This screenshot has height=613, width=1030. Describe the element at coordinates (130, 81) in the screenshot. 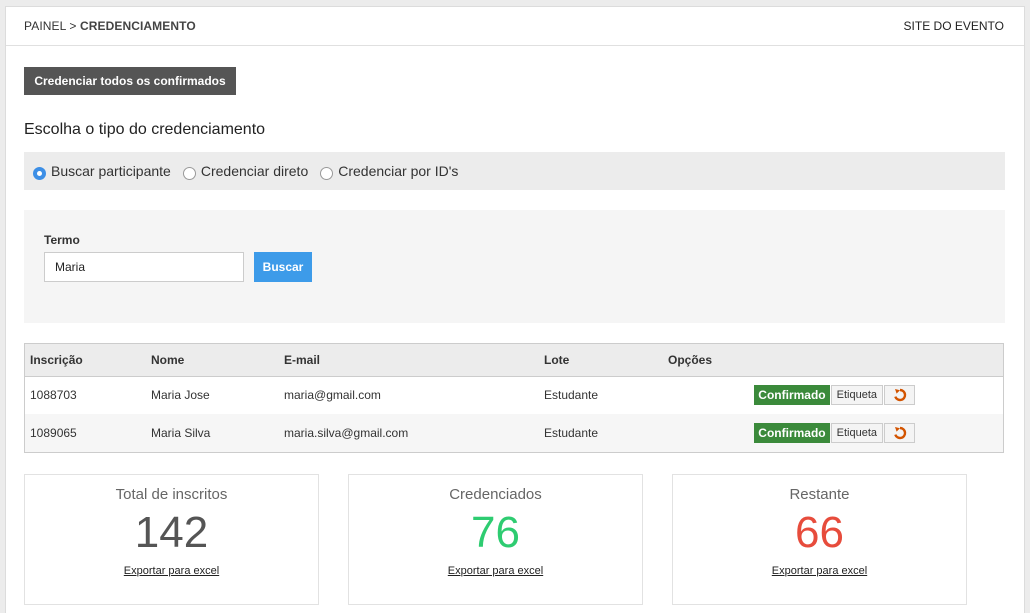

I see `credential-all-button: Credenciar todos os confirmados` at that location.